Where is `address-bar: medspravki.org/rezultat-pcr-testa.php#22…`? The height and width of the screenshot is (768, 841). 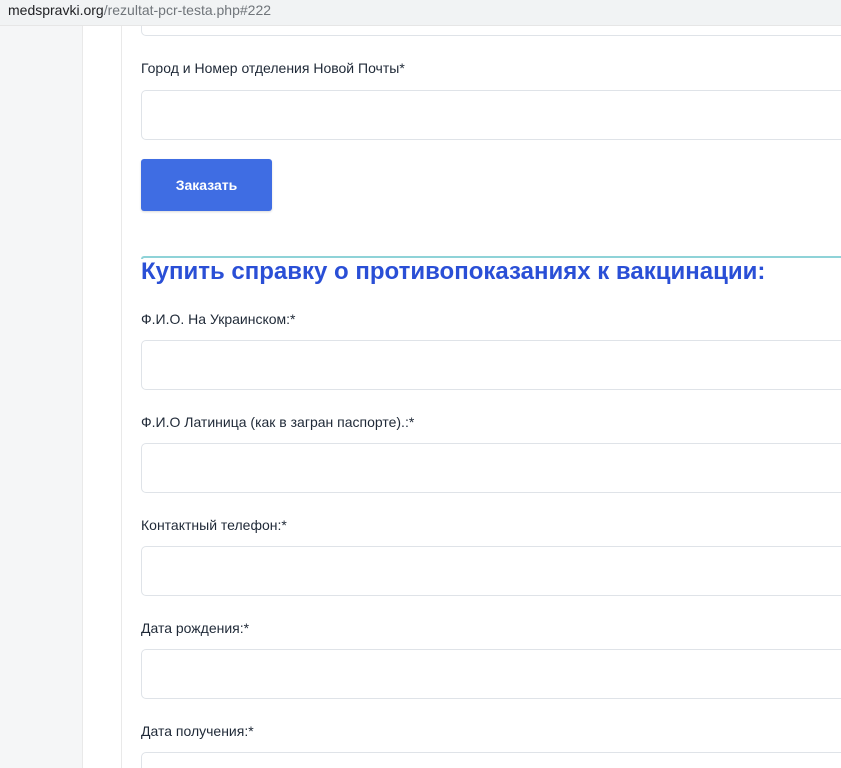 address-bar: medspravki.org/rezultat-pcr-testa.php#22… is located at coordinates (420, 13).